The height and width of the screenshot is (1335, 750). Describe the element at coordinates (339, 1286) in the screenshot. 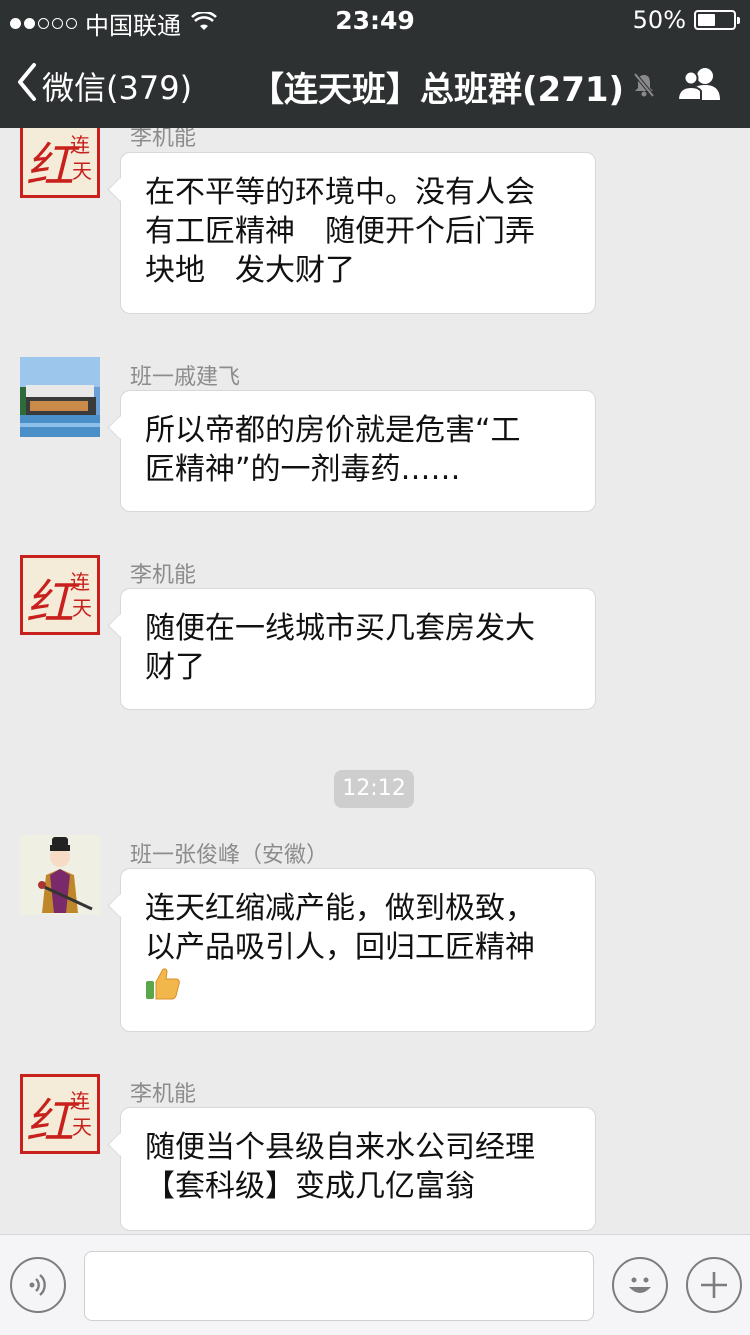

I see `message-input` at that location.